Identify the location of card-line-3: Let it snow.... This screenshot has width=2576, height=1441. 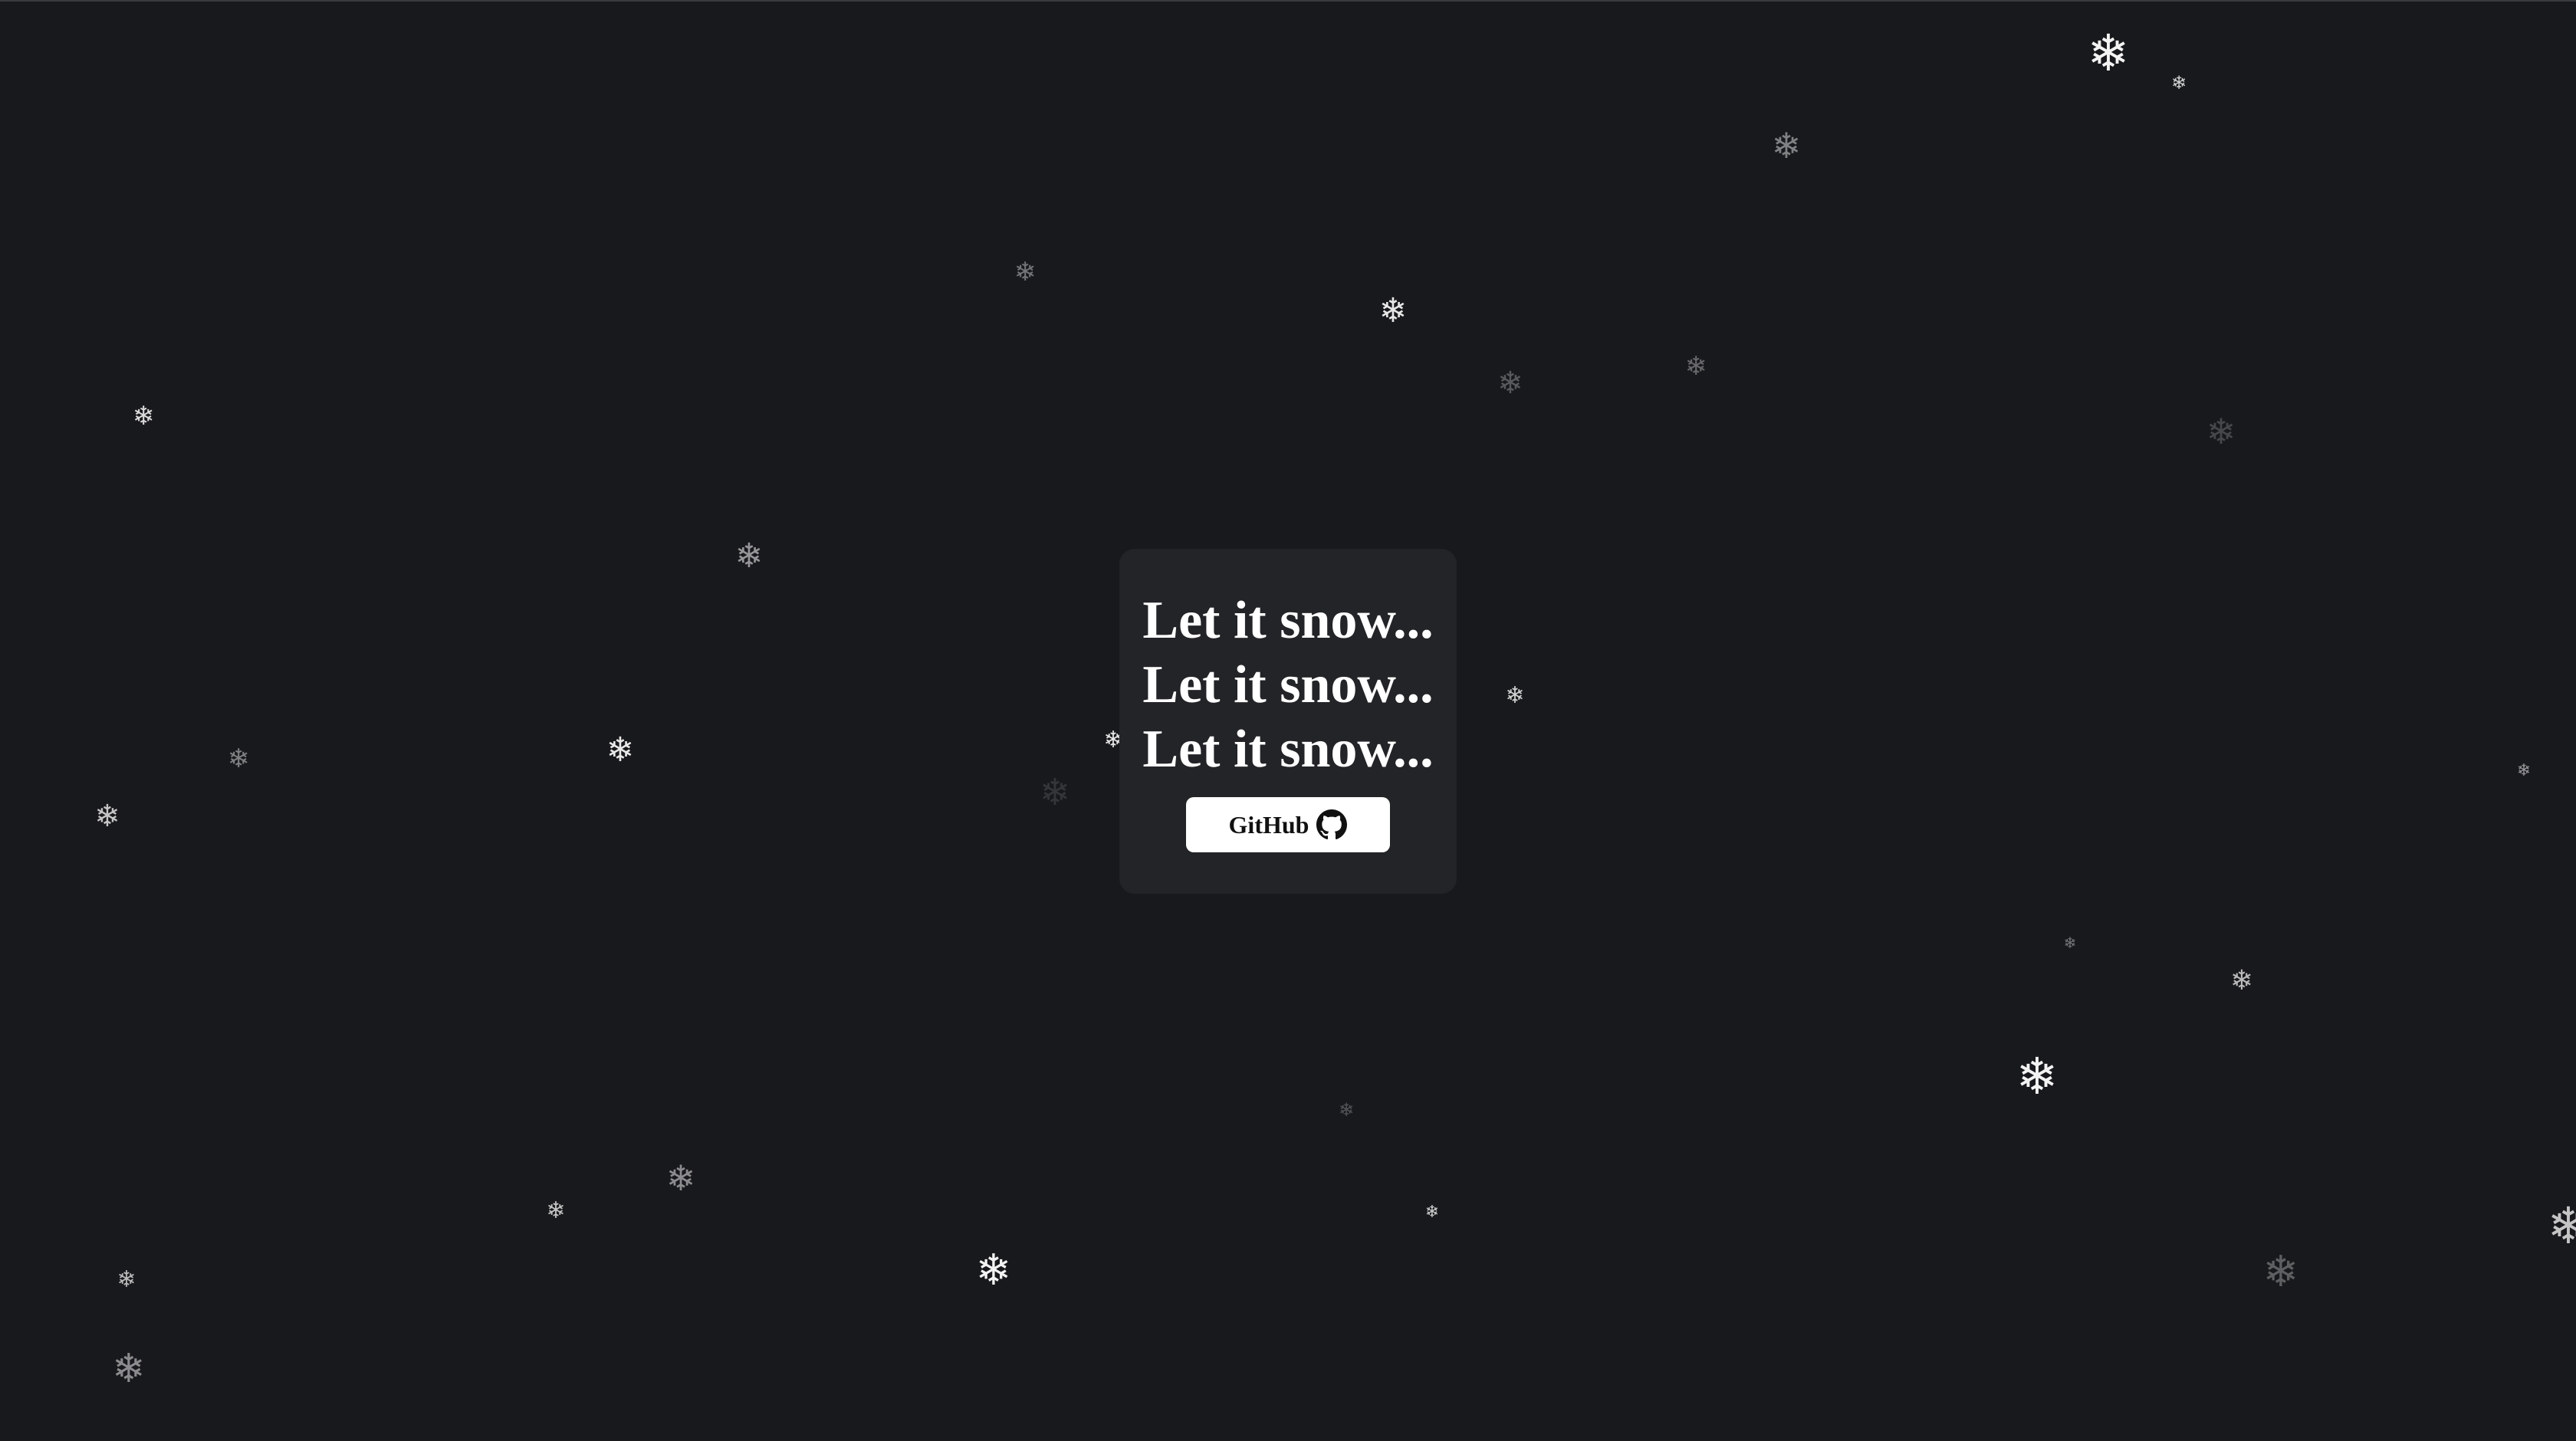
(1288, 749).